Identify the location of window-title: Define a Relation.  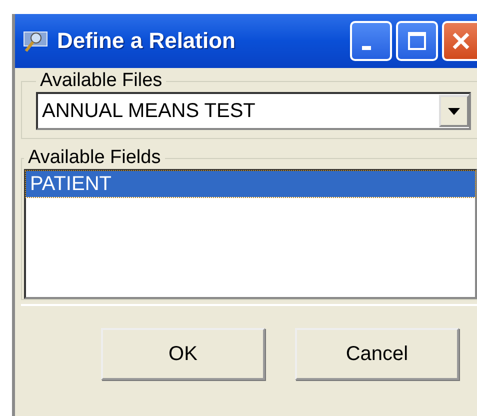
(146, 41).